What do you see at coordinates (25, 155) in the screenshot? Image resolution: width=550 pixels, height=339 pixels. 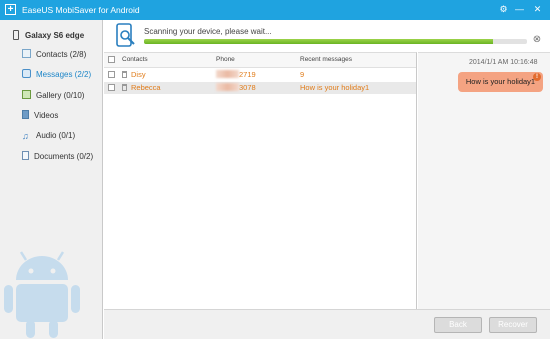 I see `documents-icon` at bounding box center [25, 155].